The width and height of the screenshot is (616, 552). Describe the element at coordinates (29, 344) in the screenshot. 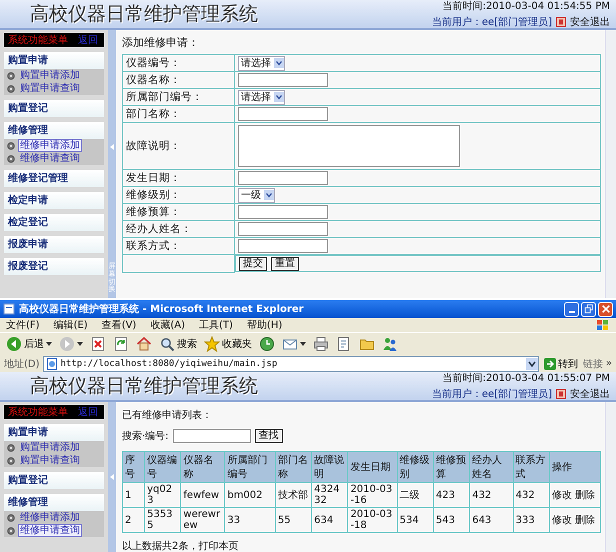

I see `back-button: 后退` at that location.